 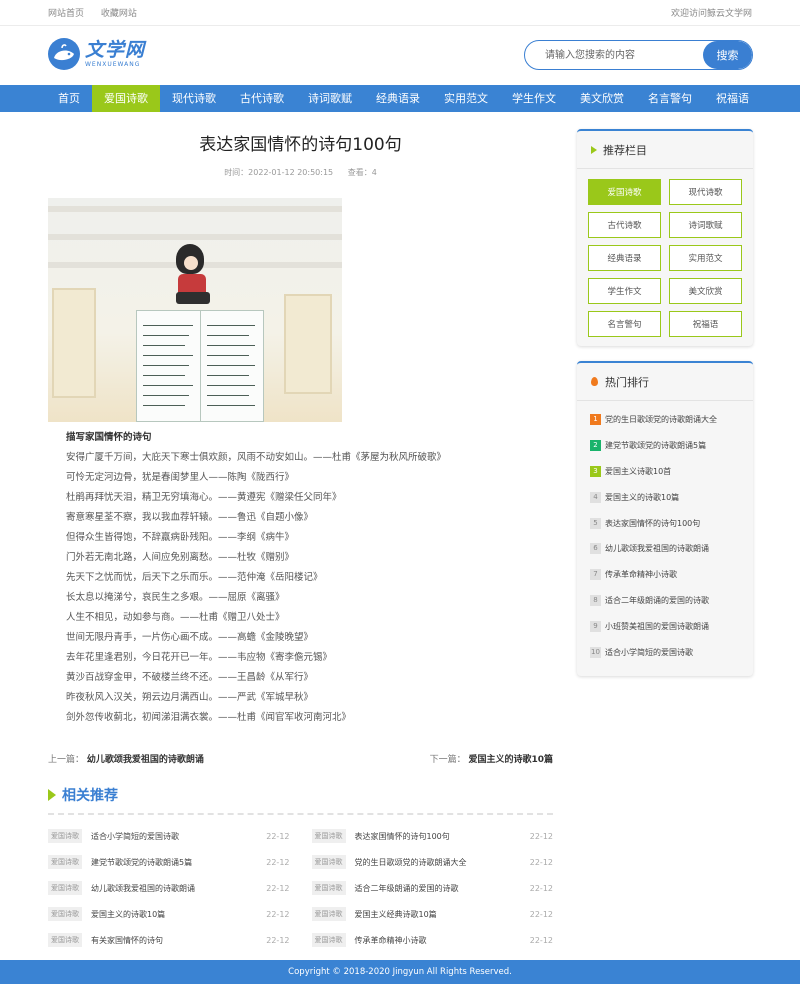 I want to click on related-title: 传承革命精神小诗歌, so click(x=442, y=940).